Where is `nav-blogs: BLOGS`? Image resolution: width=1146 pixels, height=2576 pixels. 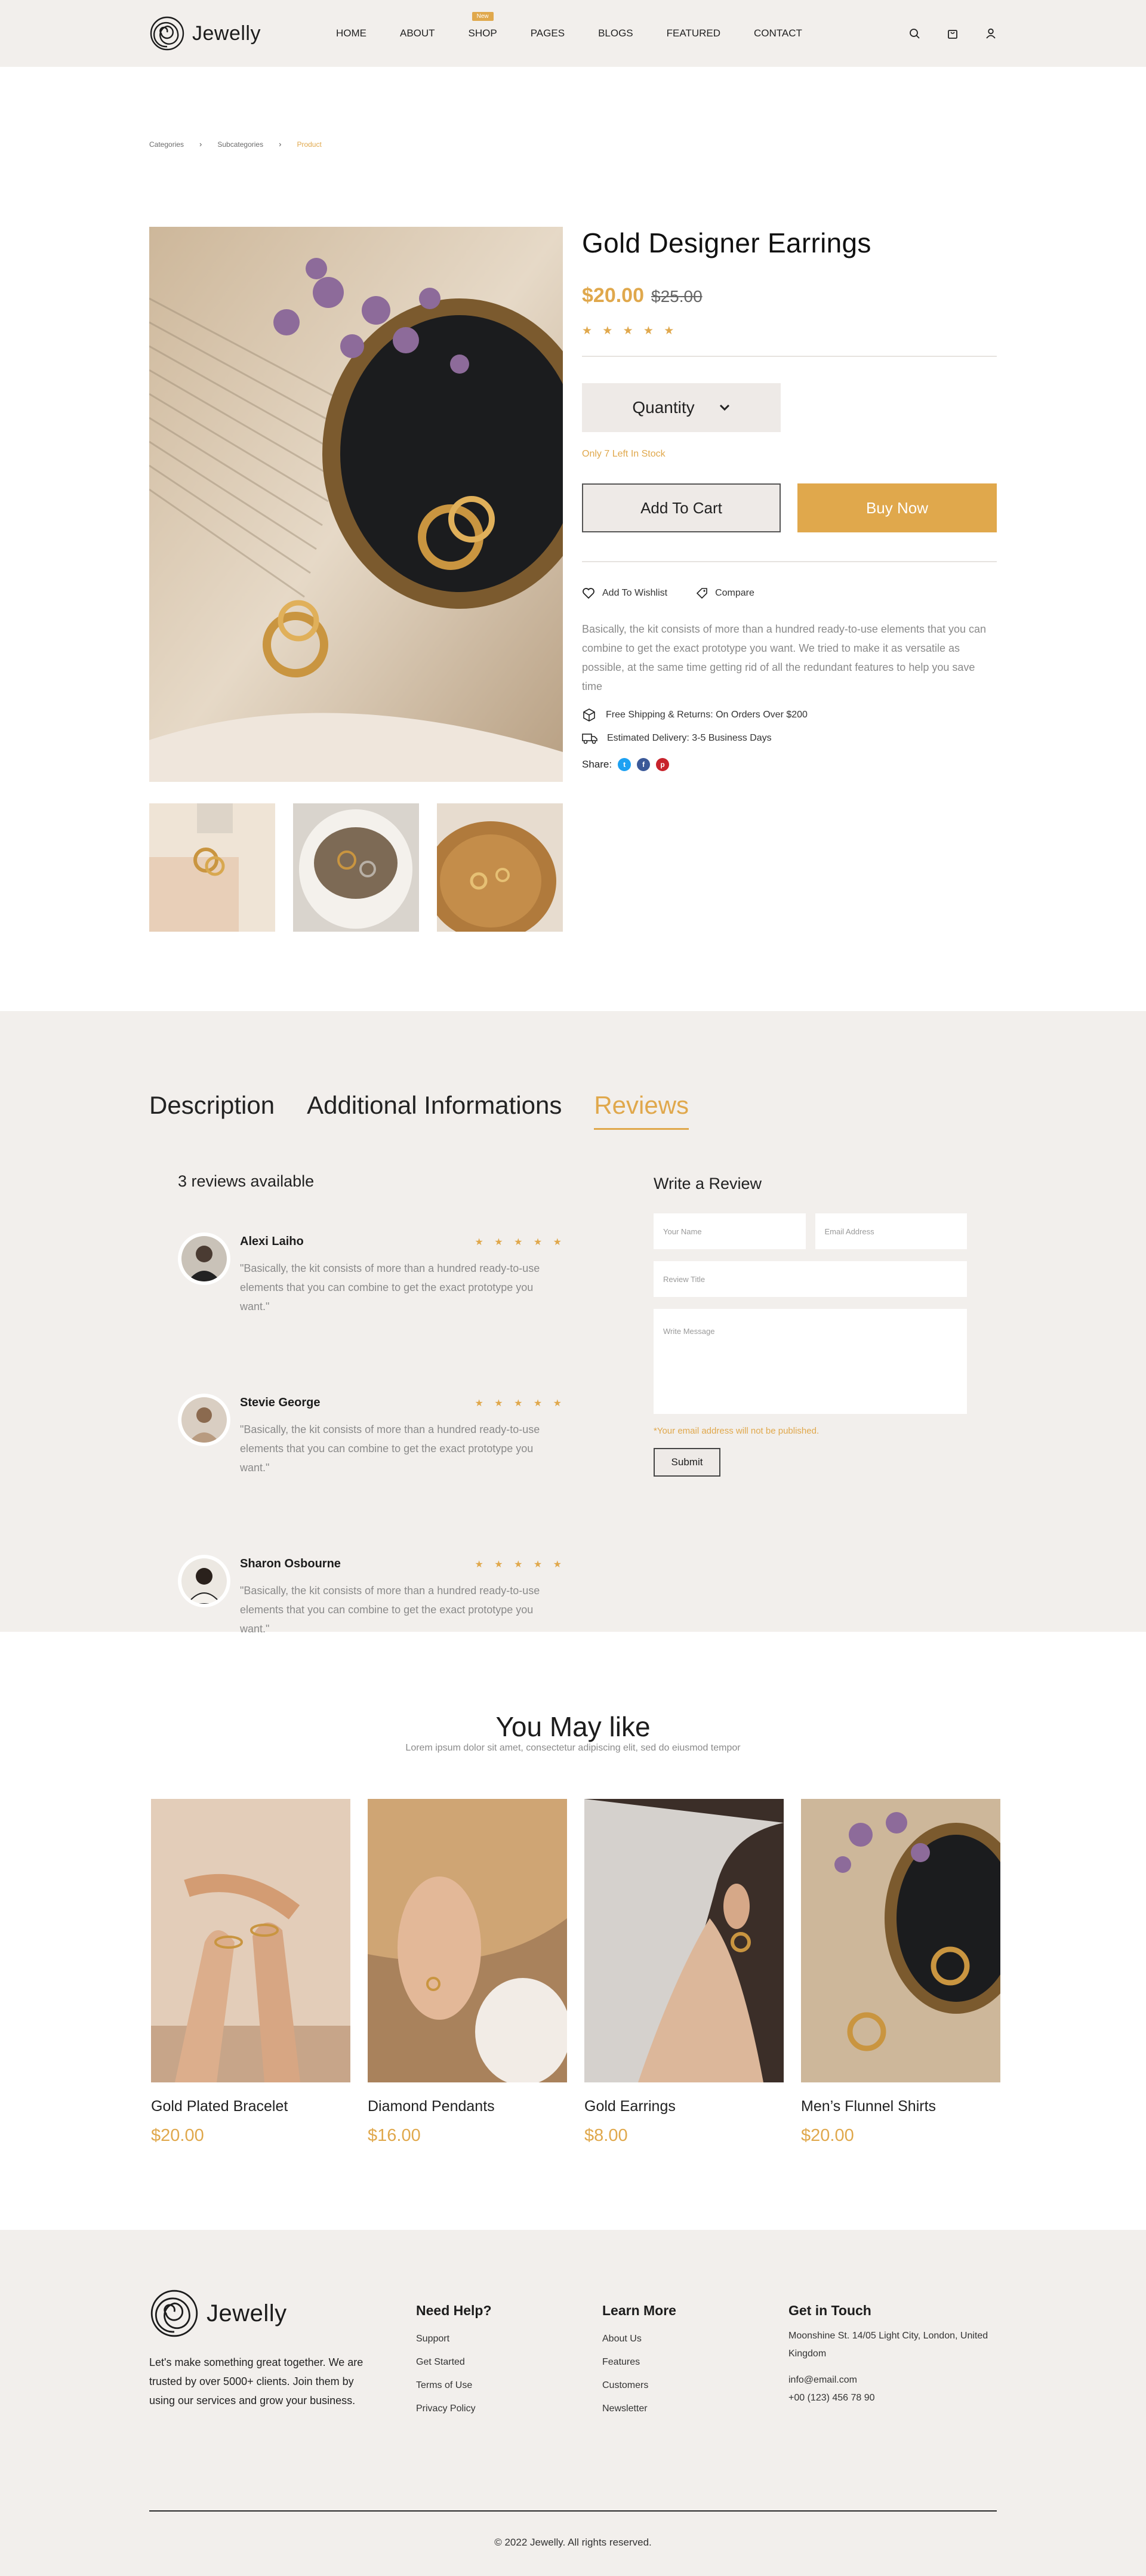
nav-blogs: BLOGS is located at coordinates (615, 33).